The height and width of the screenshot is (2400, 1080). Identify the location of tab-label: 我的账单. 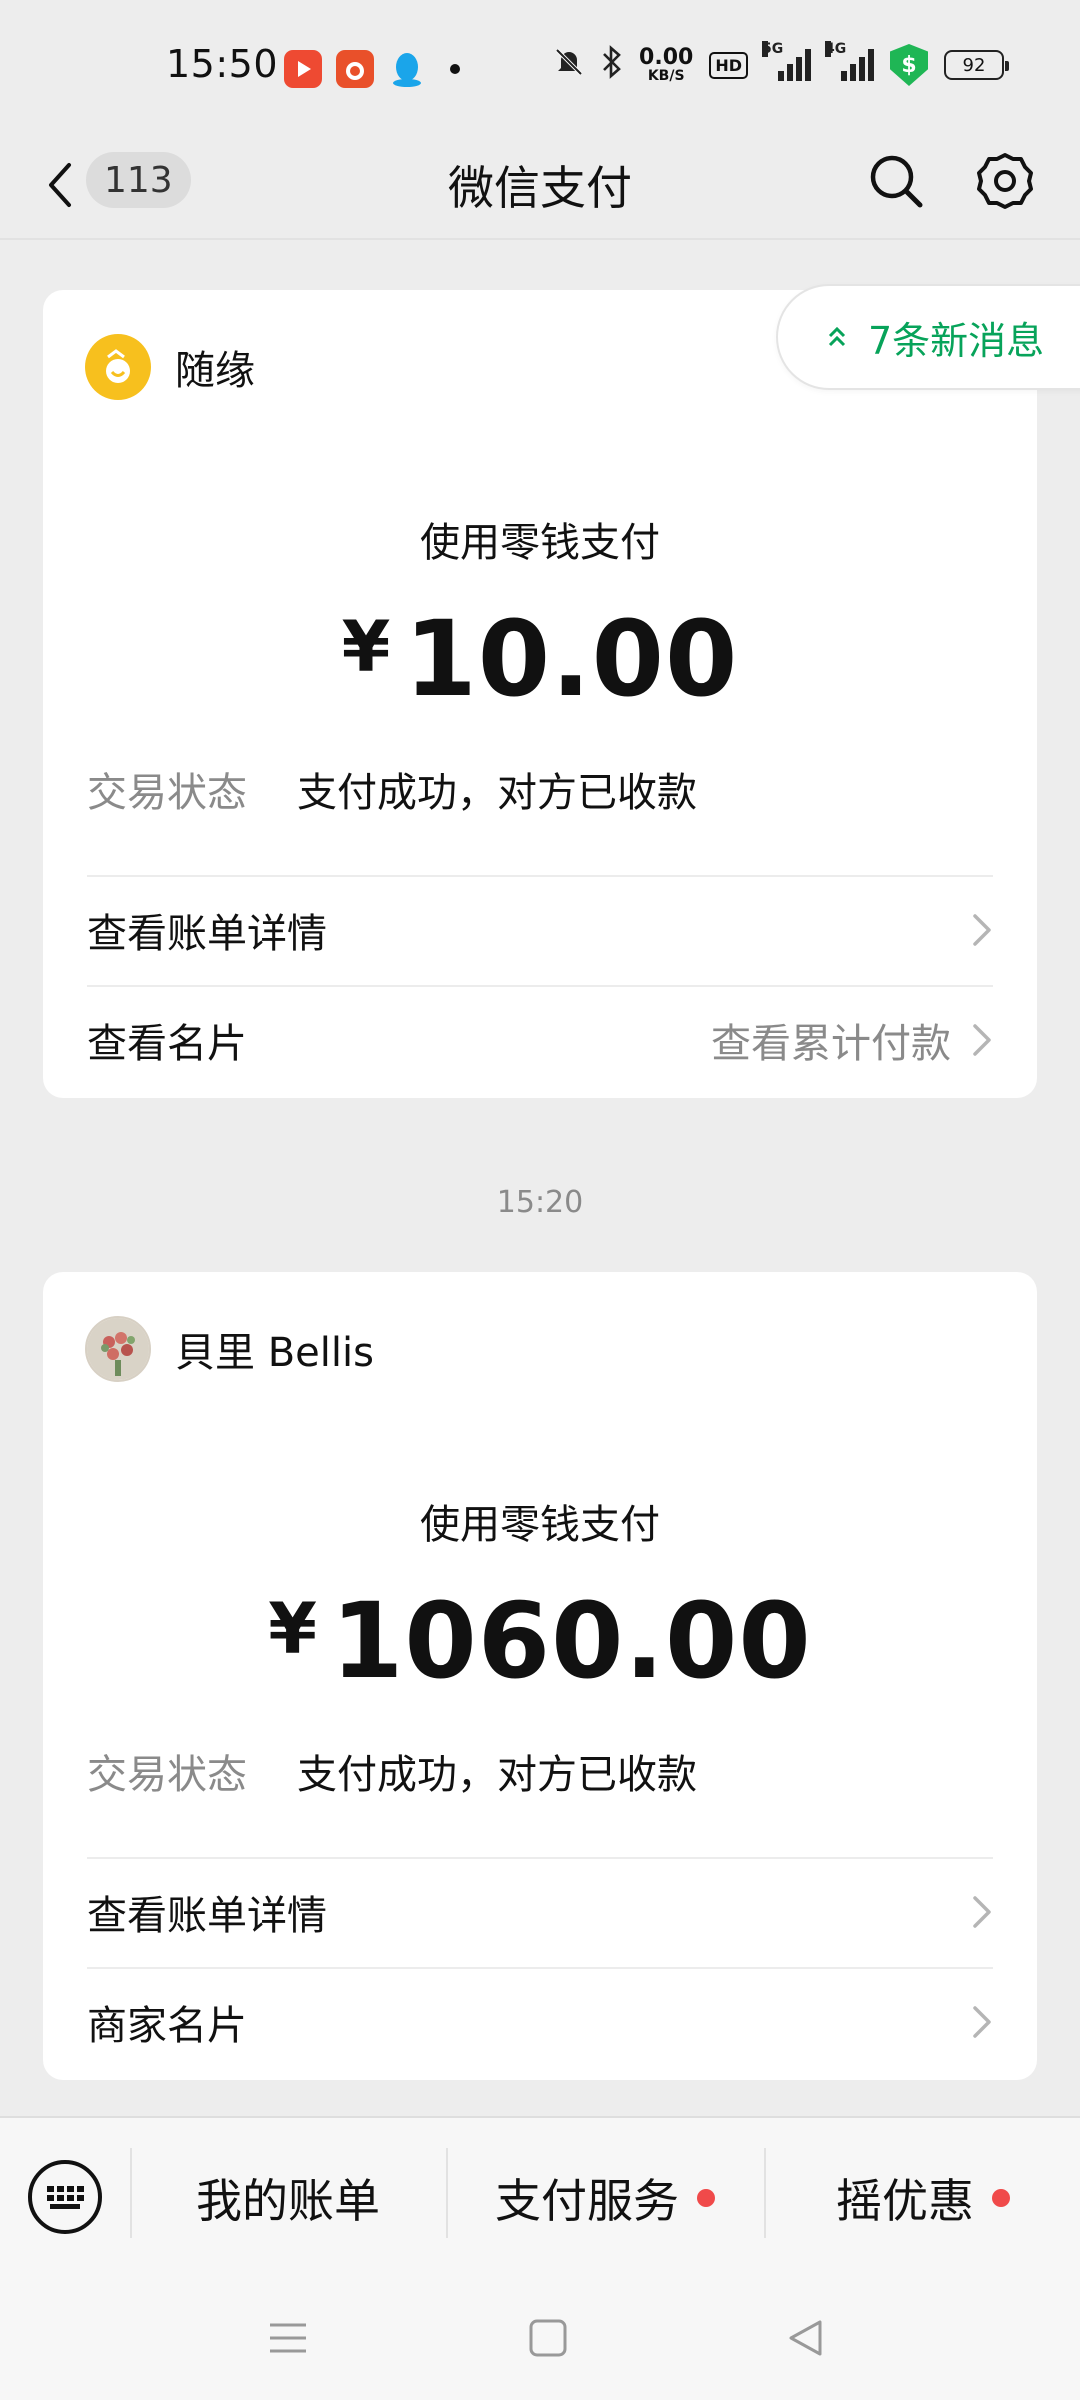
(288, 2201).